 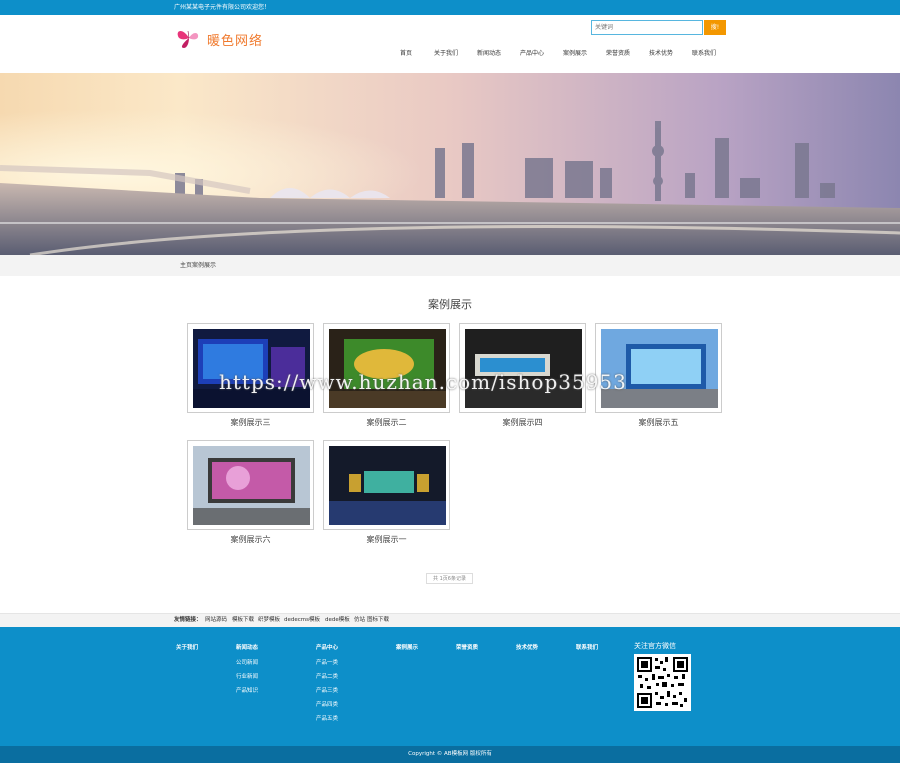 What do you see at coordinates (250, 422) in the screenshot?
I see `case-caption: 案例展示三` at bounding box center [250, 422].